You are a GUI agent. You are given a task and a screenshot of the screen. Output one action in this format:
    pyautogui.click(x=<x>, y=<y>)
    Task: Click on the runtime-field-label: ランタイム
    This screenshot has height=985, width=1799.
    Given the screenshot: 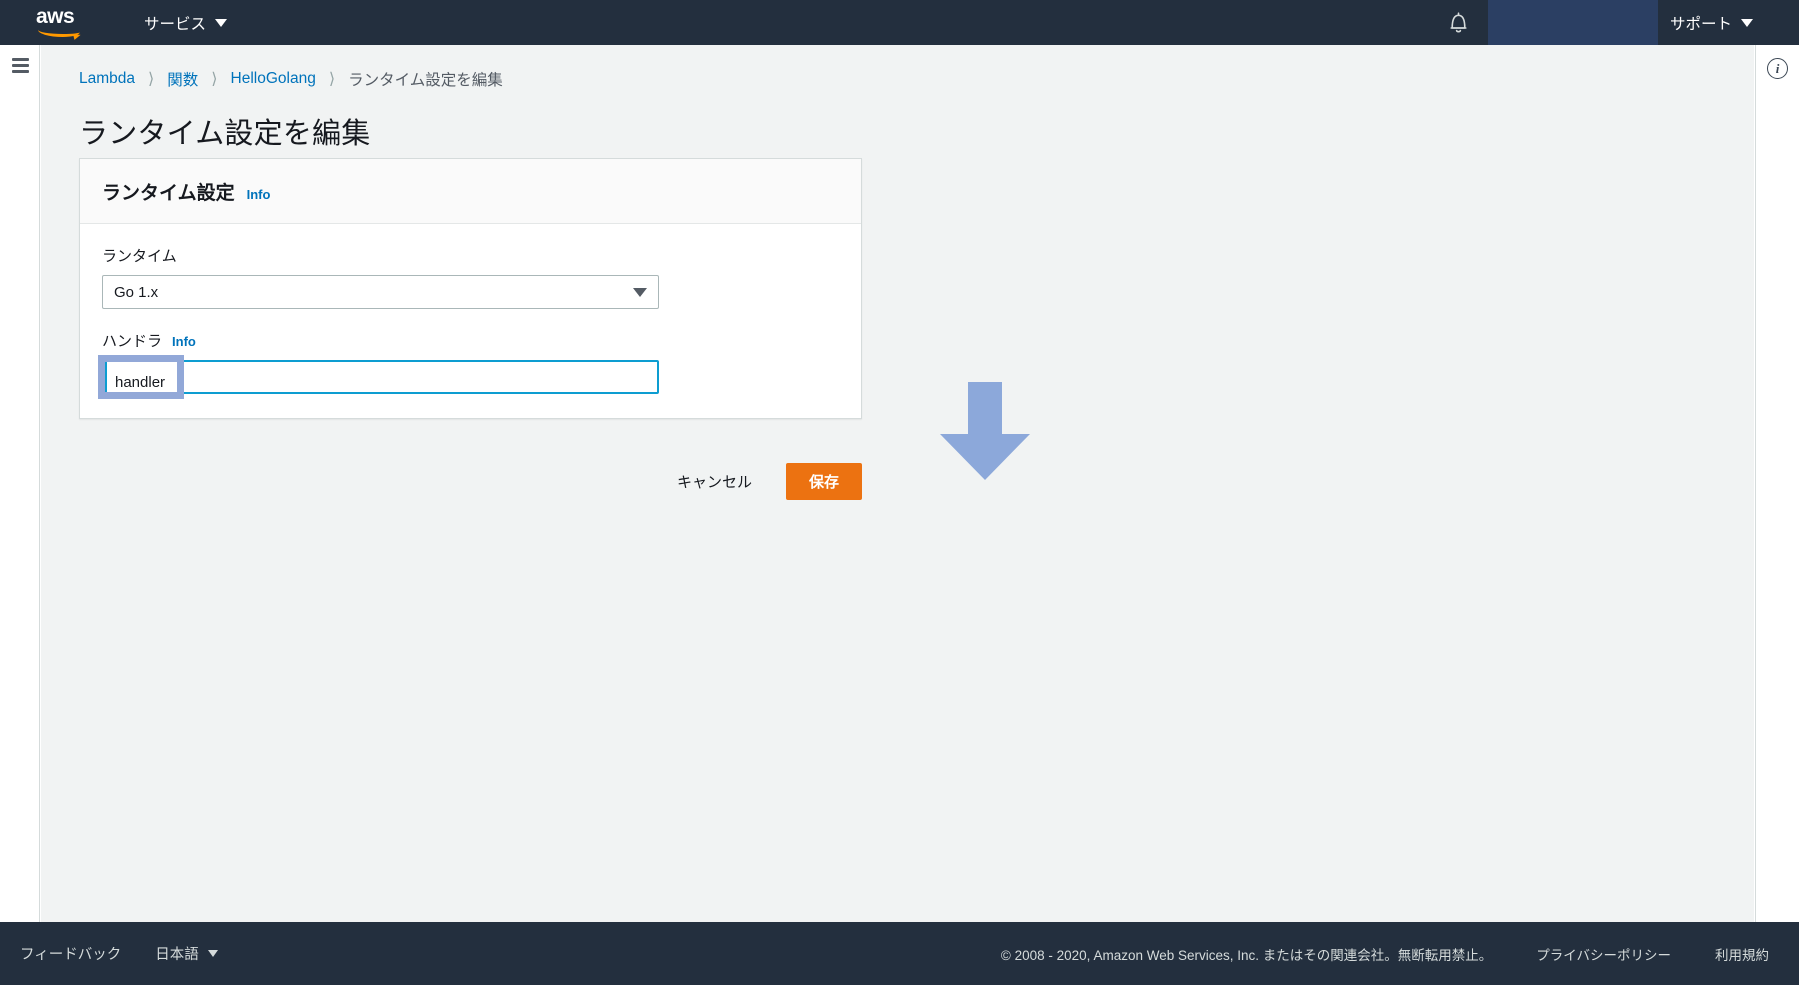 What is the action you would take?
    pyautogui.click(x=470, y=255)
    